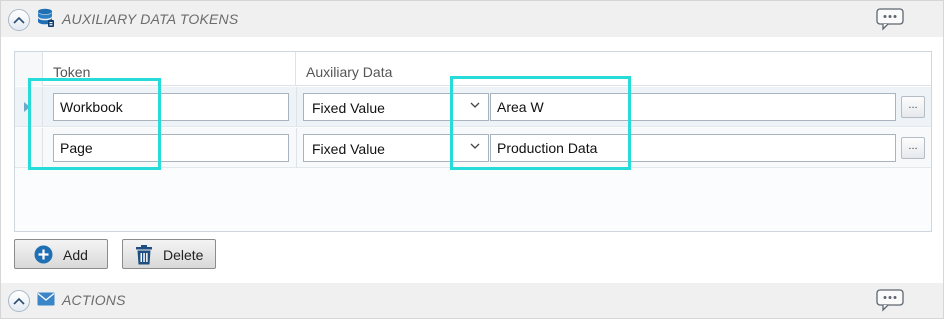 This screenshot has width=944, height=319. Describe the element at coordinates (72, 72) in the screenshot. I see `token-column-label: Token` at that location.